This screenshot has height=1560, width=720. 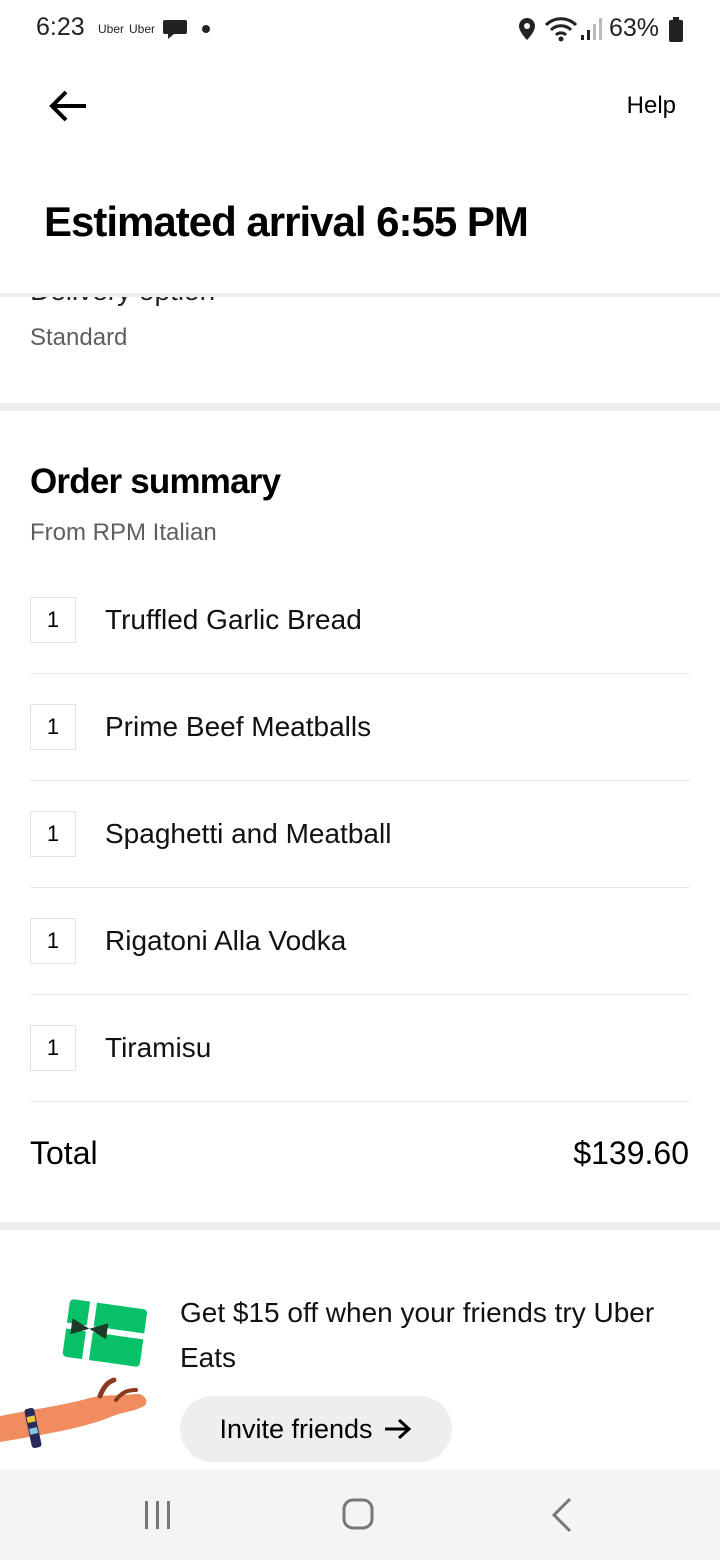 What do you see at coordinates (60, 27) in the screenshot?
I see `status-time: 6:23` at bounding box center [60, 27].